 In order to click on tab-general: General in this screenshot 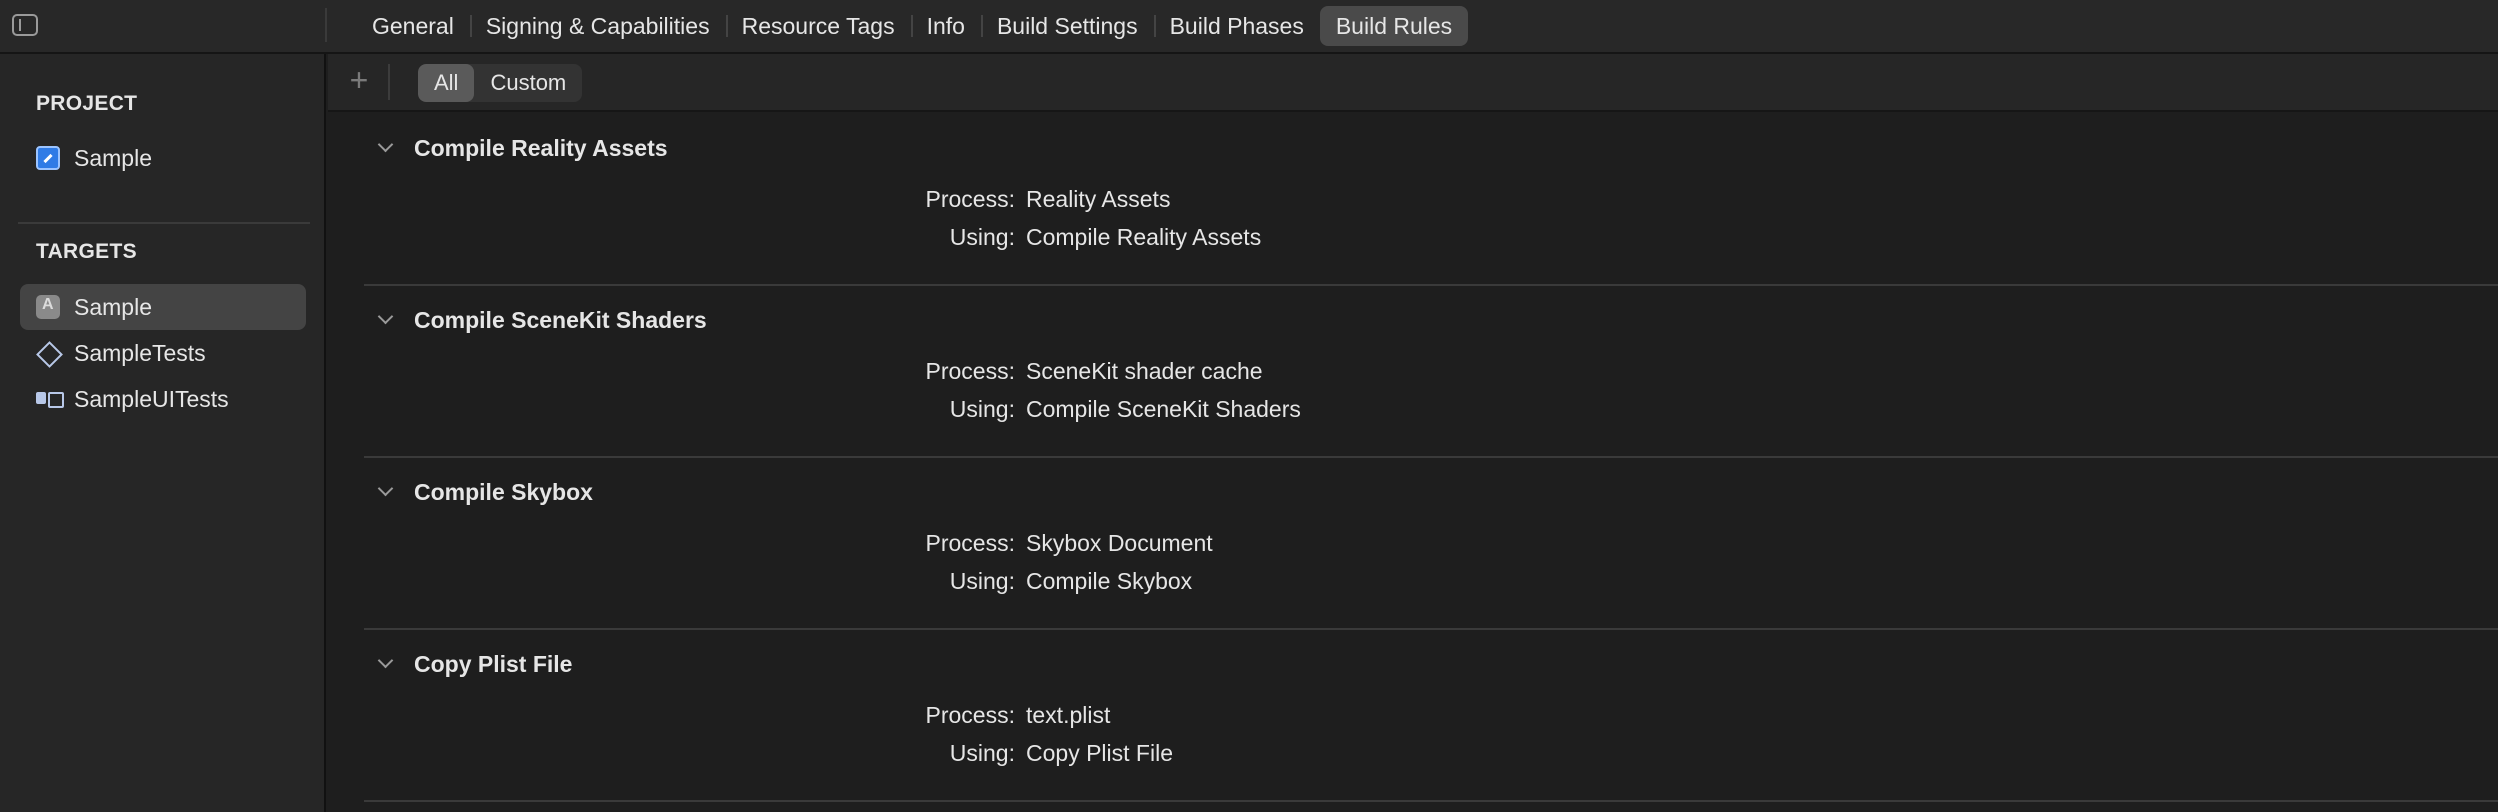, I will do `click(413, 26)`.